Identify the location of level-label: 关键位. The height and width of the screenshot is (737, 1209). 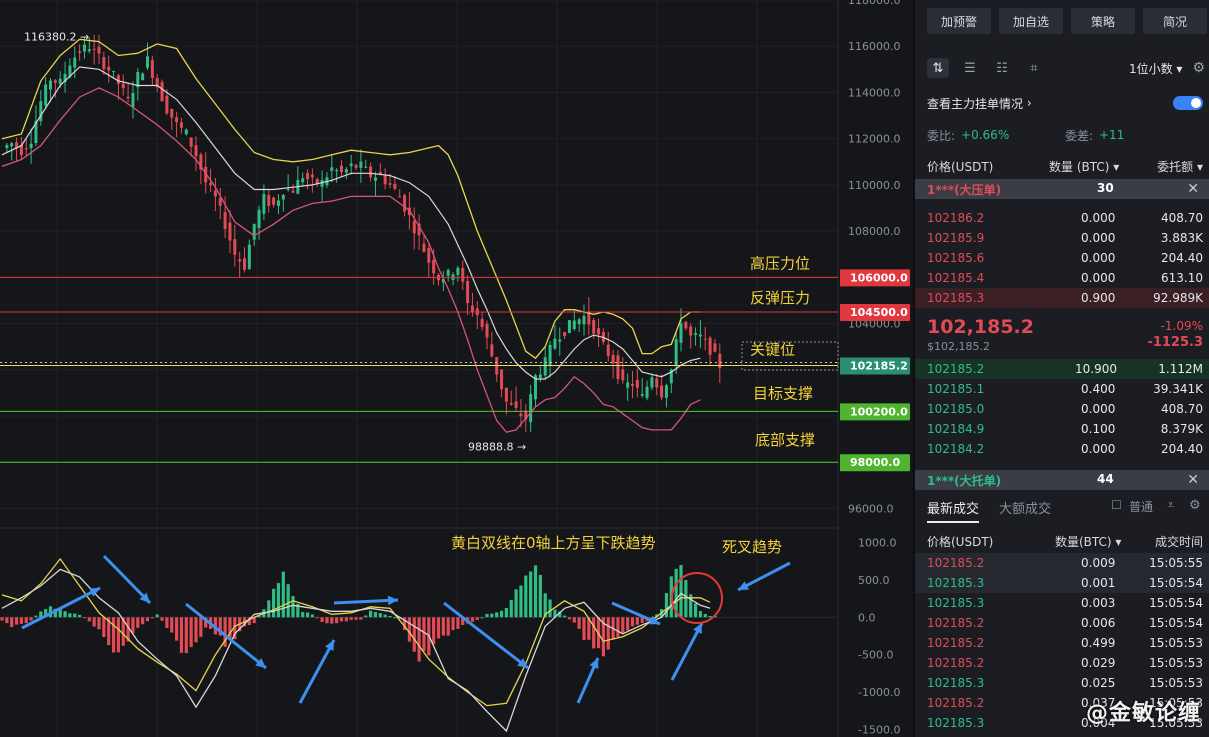
(772, 349).